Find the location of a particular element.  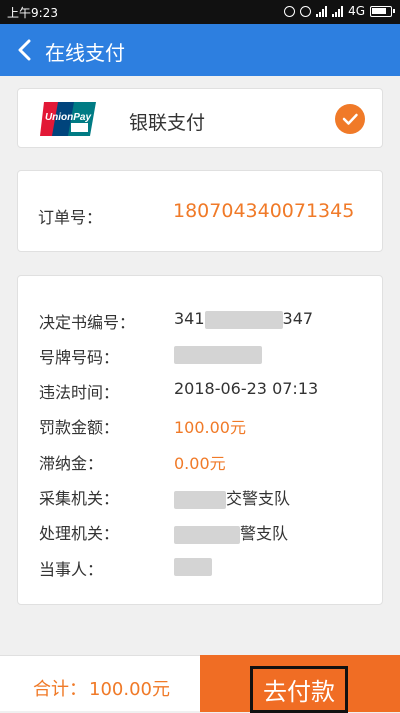

signal-icon is located at coordinates (322, 11).